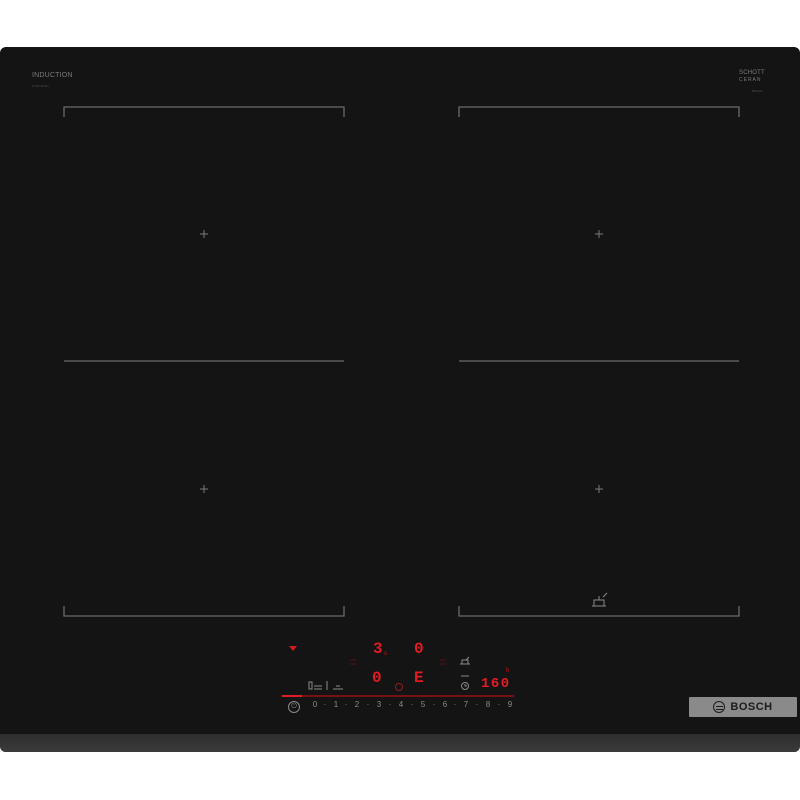  What do you see at coordinates (357, 704) in the screenshot?
I see `scale-level: 2` at bounding box center [357, 704].